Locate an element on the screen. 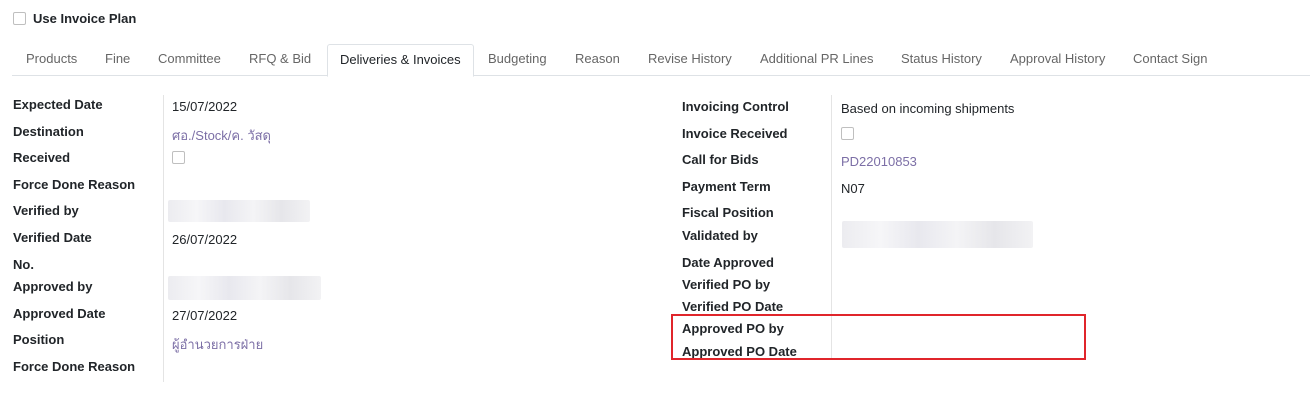  position-link: ผู้อำนวยการฝ่าย is located at coordinates (217, 344).